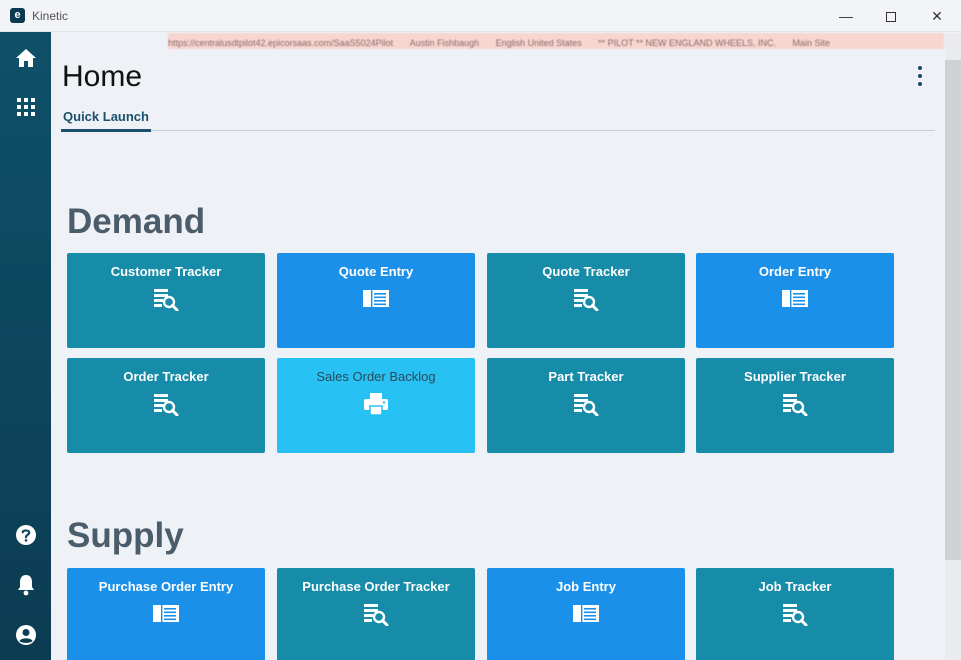 This screenshot has width=961, height=660. I want to click on help-icon, so click(25, 535).